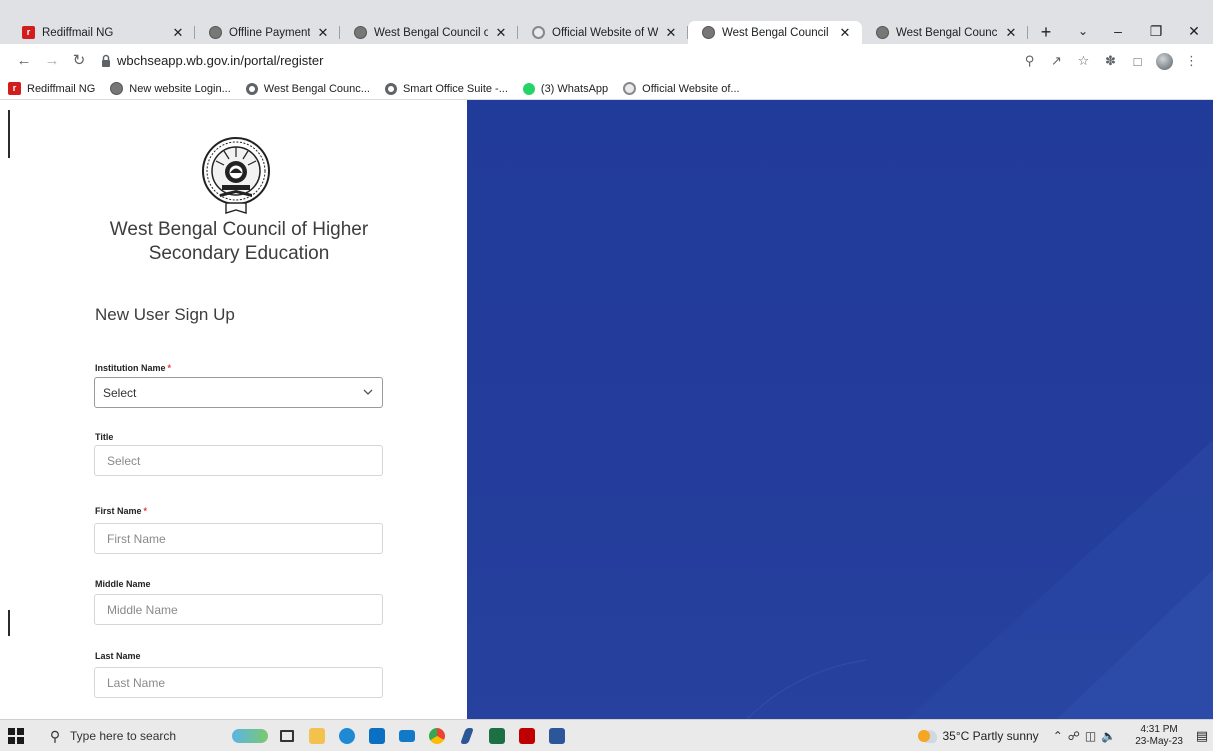 The width and height of the screenshot is (1213, 751). What do you see at coordinates (1164, 61) in the screenshot?
I see `profile-avatar-icon` at bounding box center [1164, 61].